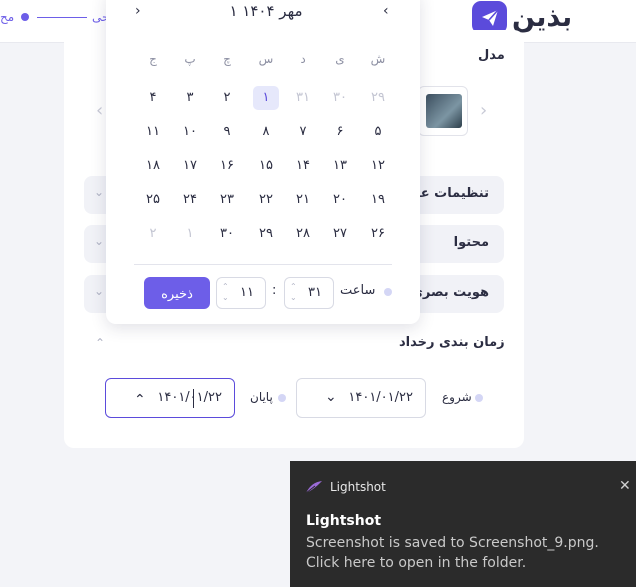 This screenshot has width=636, height=587. What do you see at coordinates (491, 55) in the screenshot?
I see `model-label: مدل` at bounding box center [491, 55].